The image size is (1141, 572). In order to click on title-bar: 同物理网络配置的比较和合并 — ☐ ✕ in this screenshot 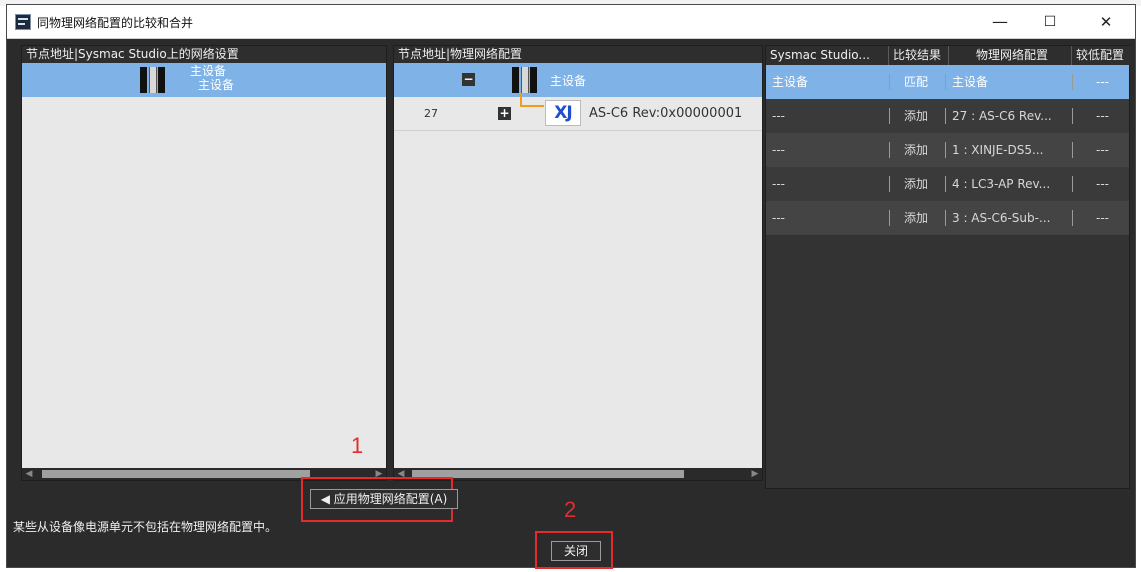, I will do `click(571, 22)`.